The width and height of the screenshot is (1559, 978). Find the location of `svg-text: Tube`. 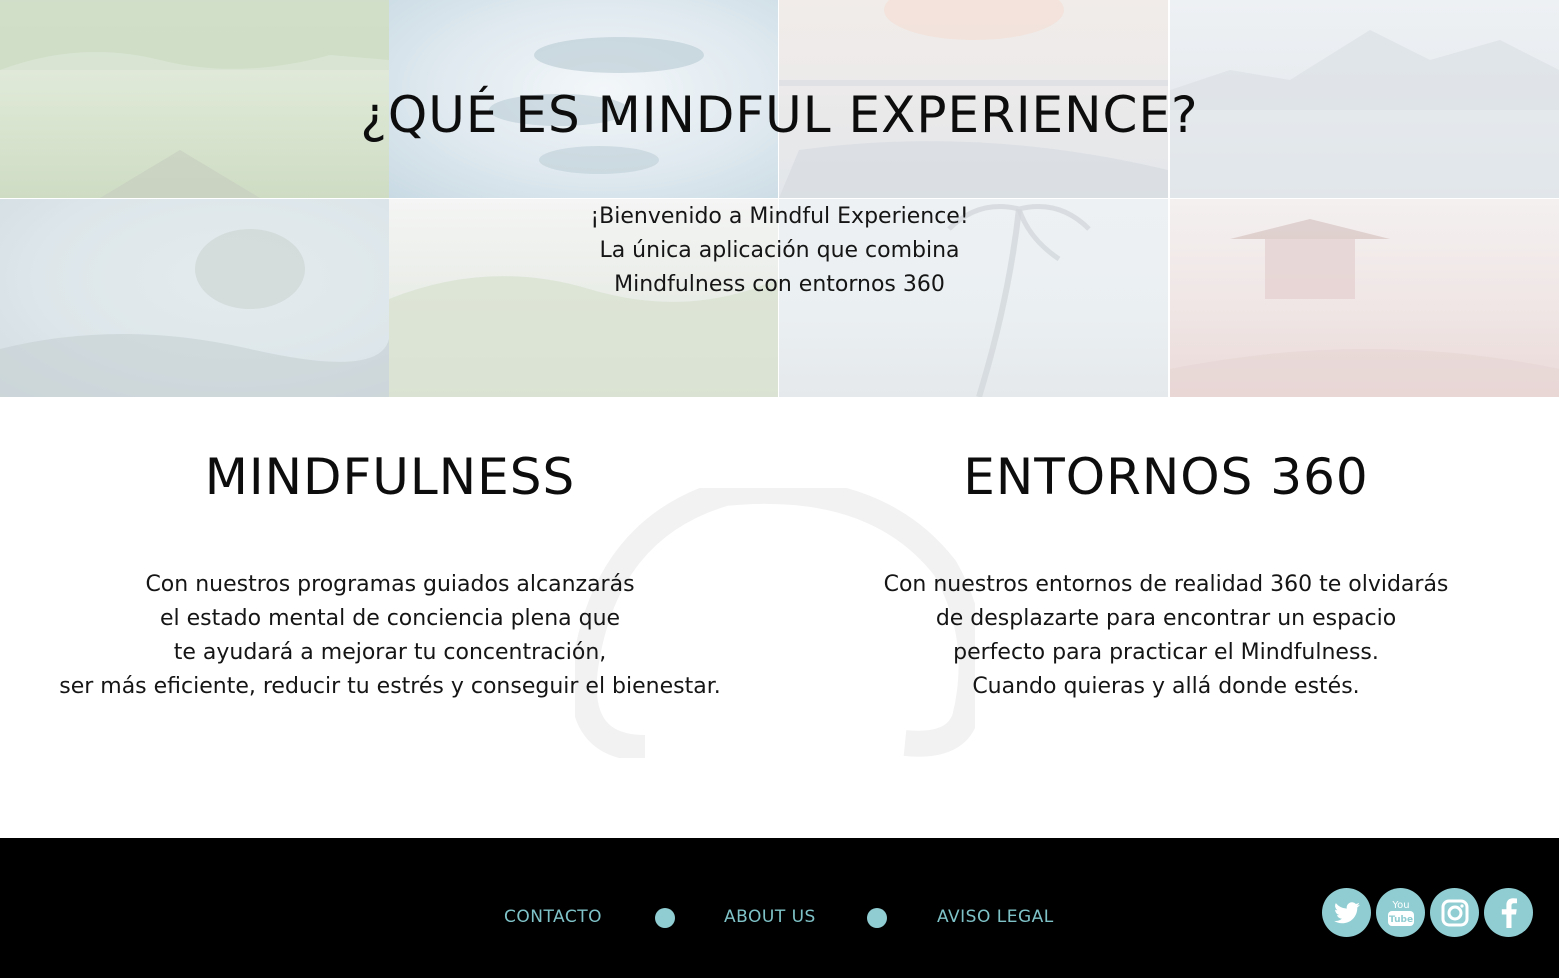

svg-text: Tube is located at coordinates (1400, 920).